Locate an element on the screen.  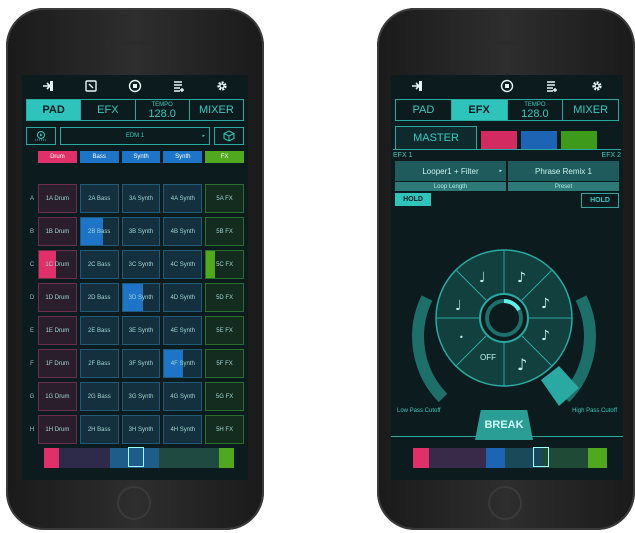
pad-button: 3E Synth is located at coordinates (141, 330).